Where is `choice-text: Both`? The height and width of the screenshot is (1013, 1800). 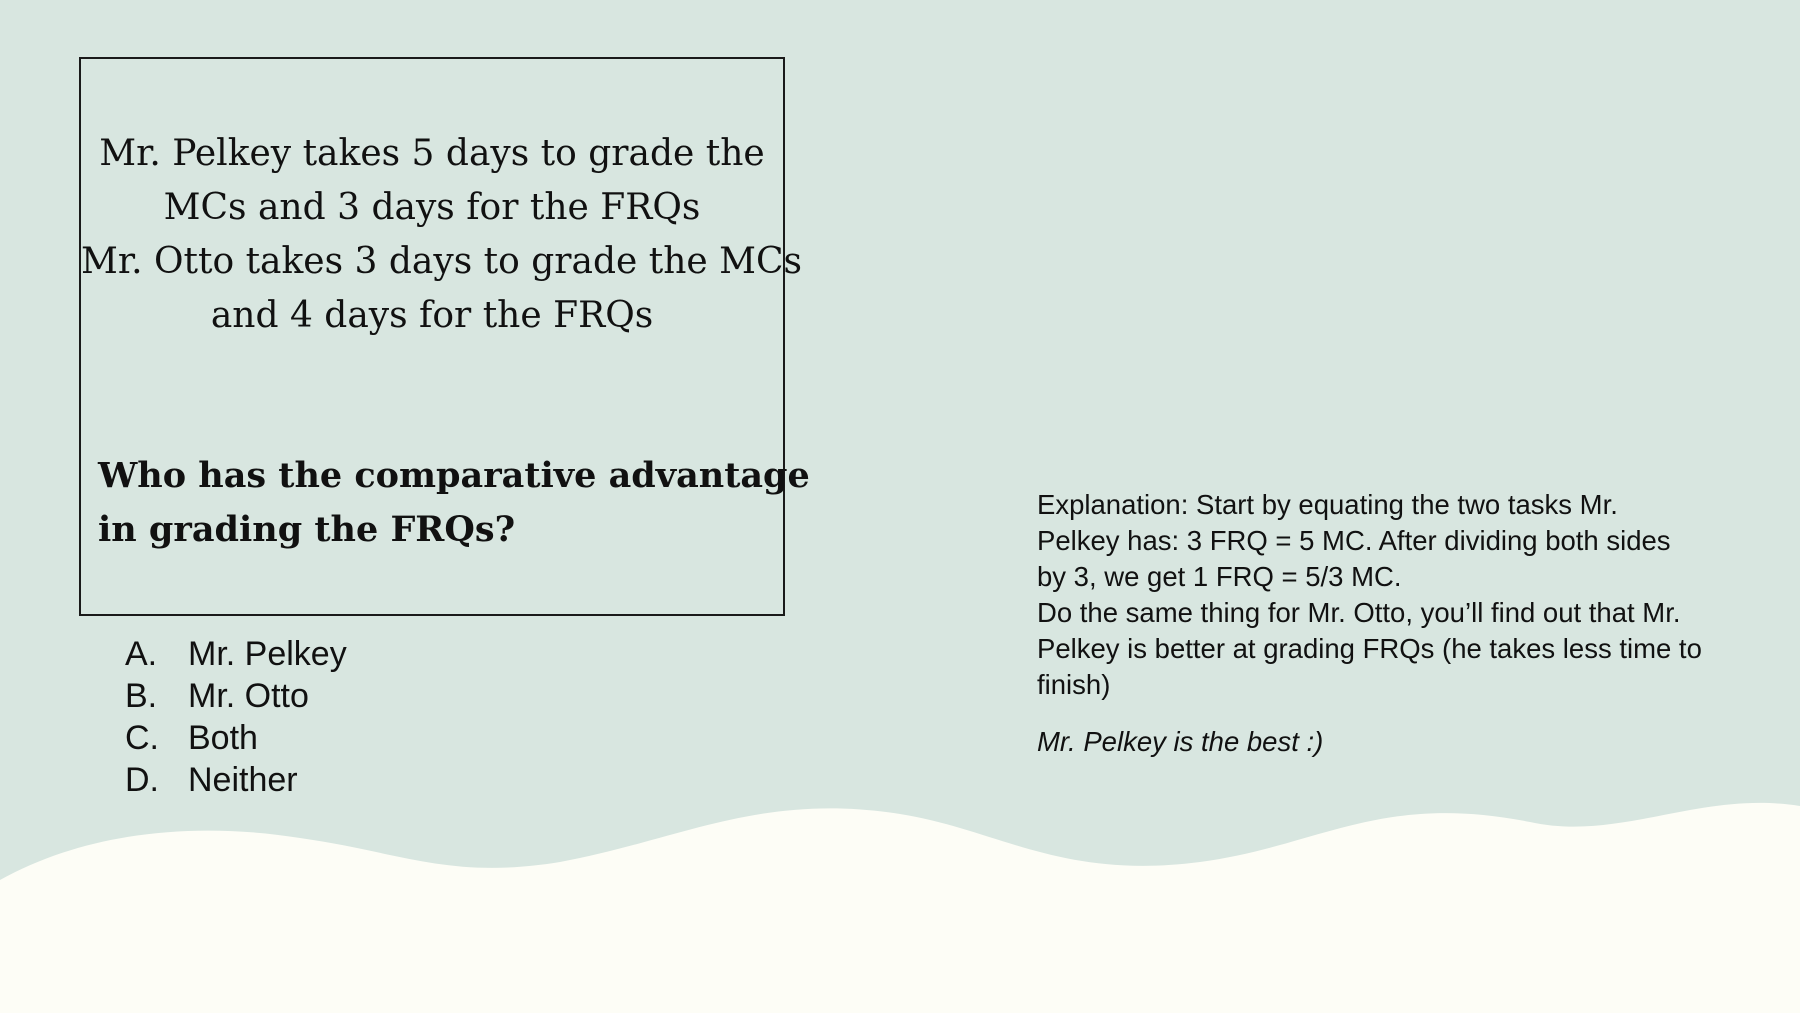 choice-text: Both is located at coordinates (223, 738).